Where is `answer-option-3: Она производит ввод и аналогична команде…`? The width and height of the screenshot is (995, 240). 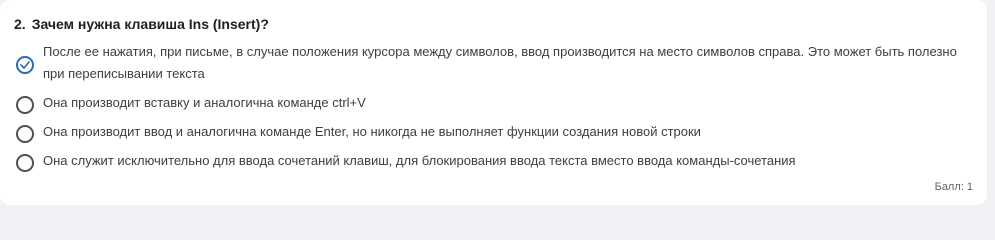 answer-option-3: Она производит ввод и аналогична команде… is located at coordinates (491, 133).